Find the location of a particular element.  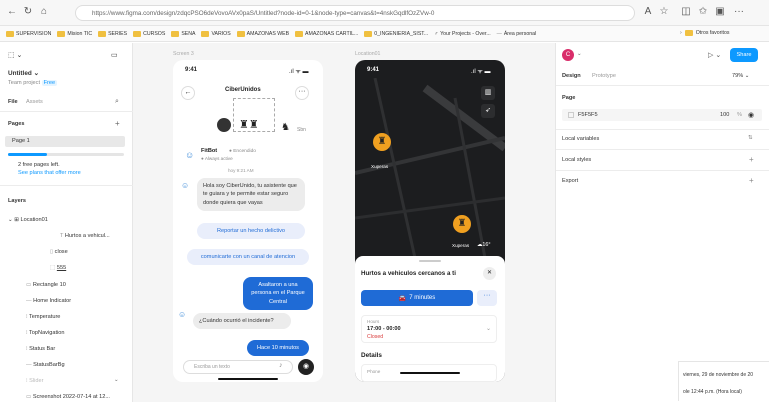

color-swatch is located at coordinates (571, 115).